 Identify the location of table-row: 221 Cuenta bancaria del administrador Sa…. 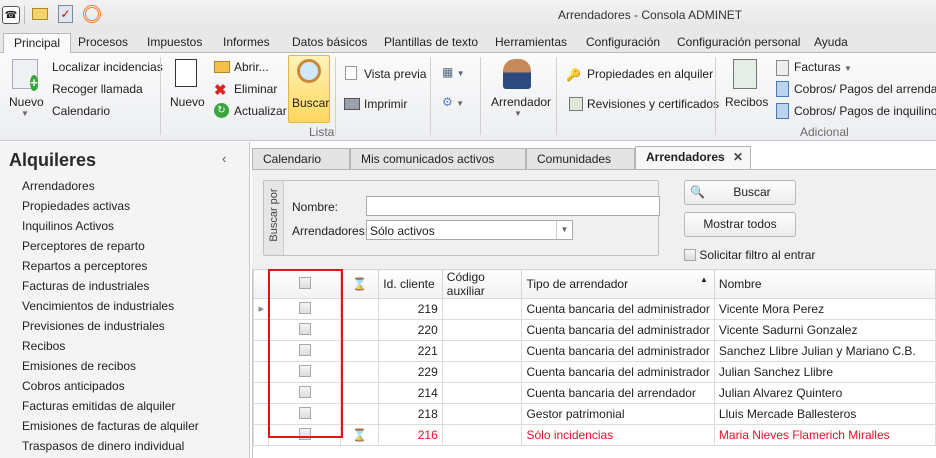
(594, 351).